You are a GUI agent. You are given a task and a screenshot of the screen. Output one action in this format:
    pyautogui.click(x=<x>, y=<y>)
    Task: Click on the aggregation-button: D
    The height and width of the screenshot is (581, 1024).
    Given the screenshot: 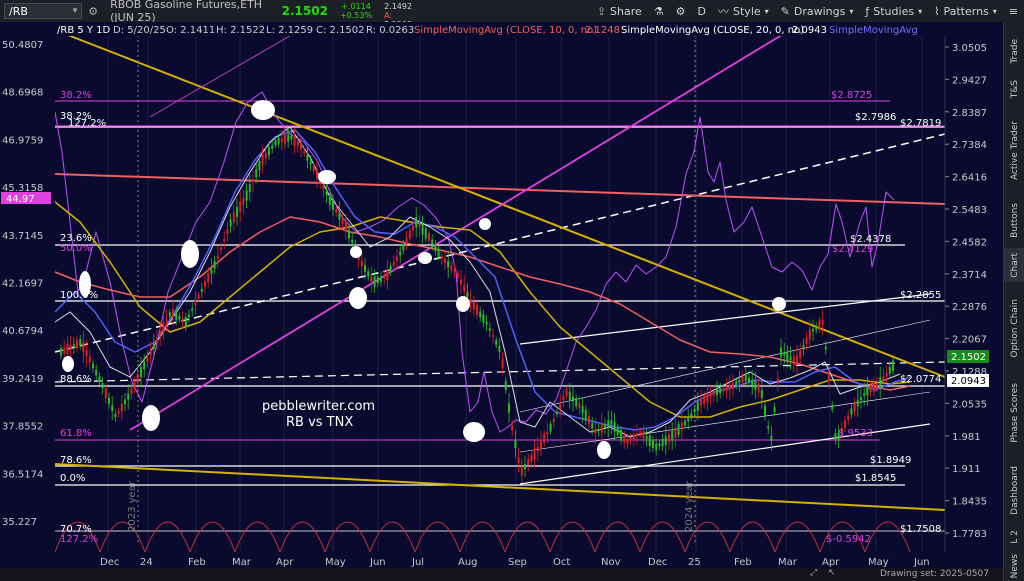 What is the action you would take?
    pyautogui.click(x=702, y=11)
    